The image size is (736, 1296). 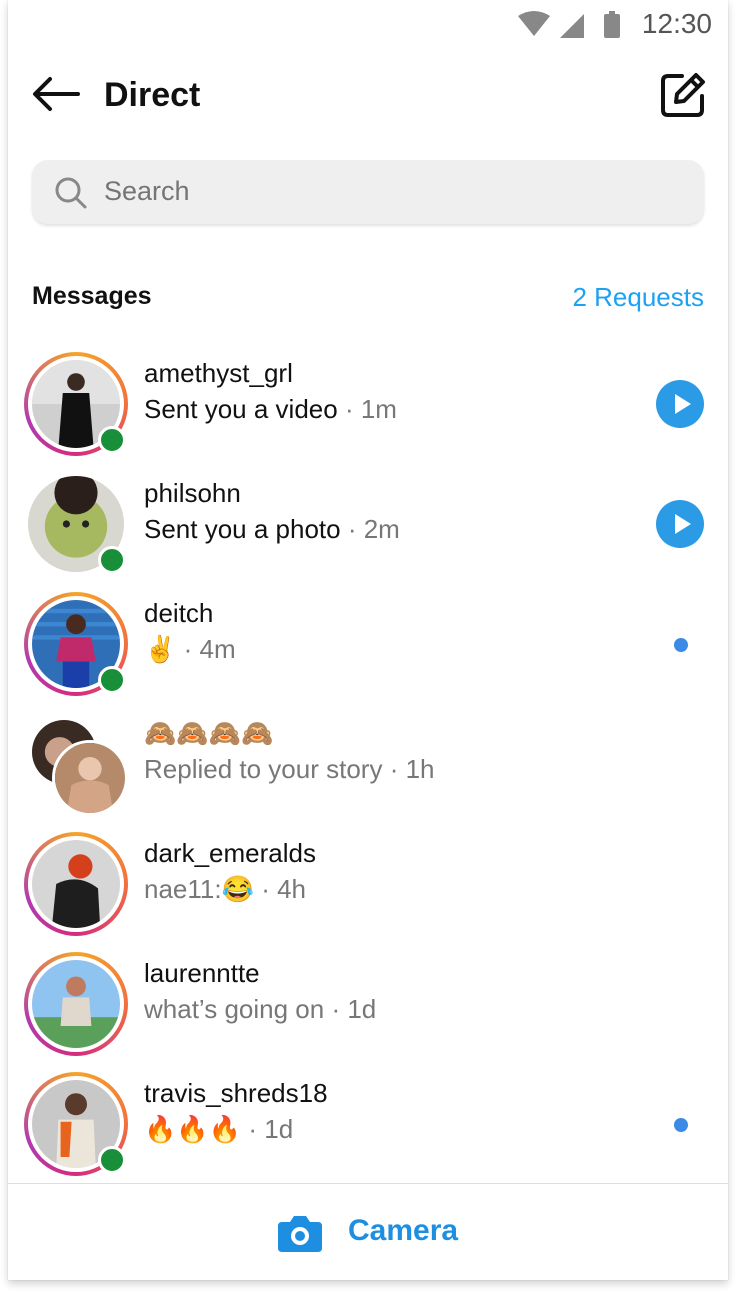 I want to click on search-input, so click(x=384, y=191).